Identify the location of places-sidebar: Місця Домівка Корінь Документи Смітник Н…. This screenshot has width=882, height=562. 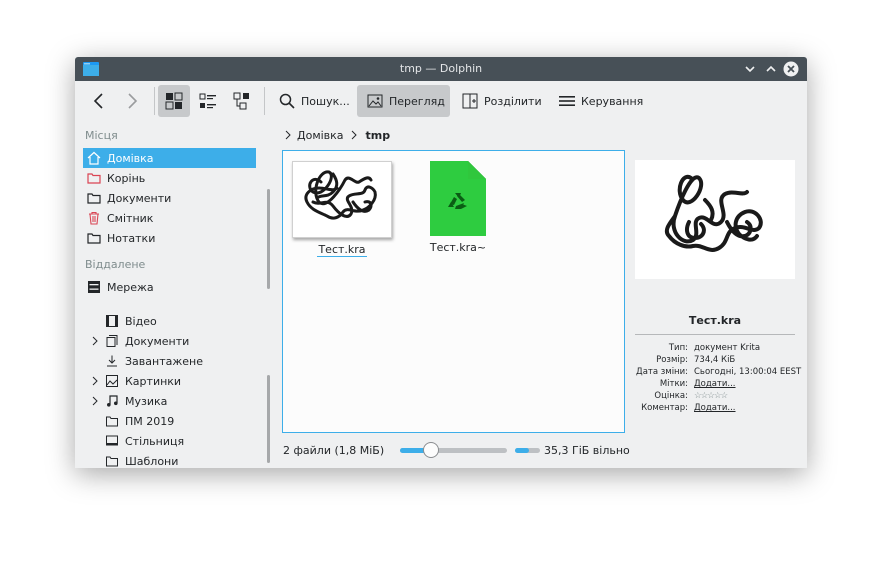
(174, 294).